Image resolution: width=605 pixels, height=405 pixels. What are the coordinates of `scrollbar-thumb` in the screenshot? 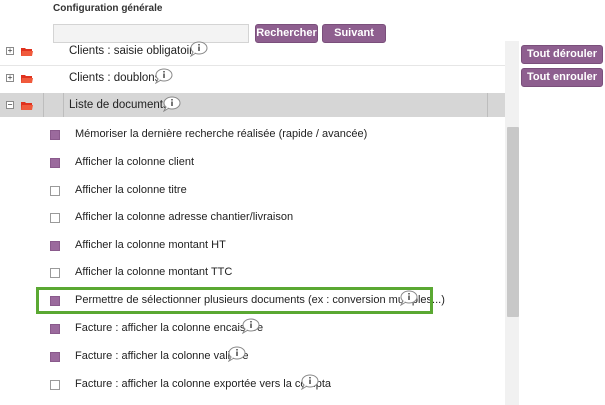 It's located at (513, 222).